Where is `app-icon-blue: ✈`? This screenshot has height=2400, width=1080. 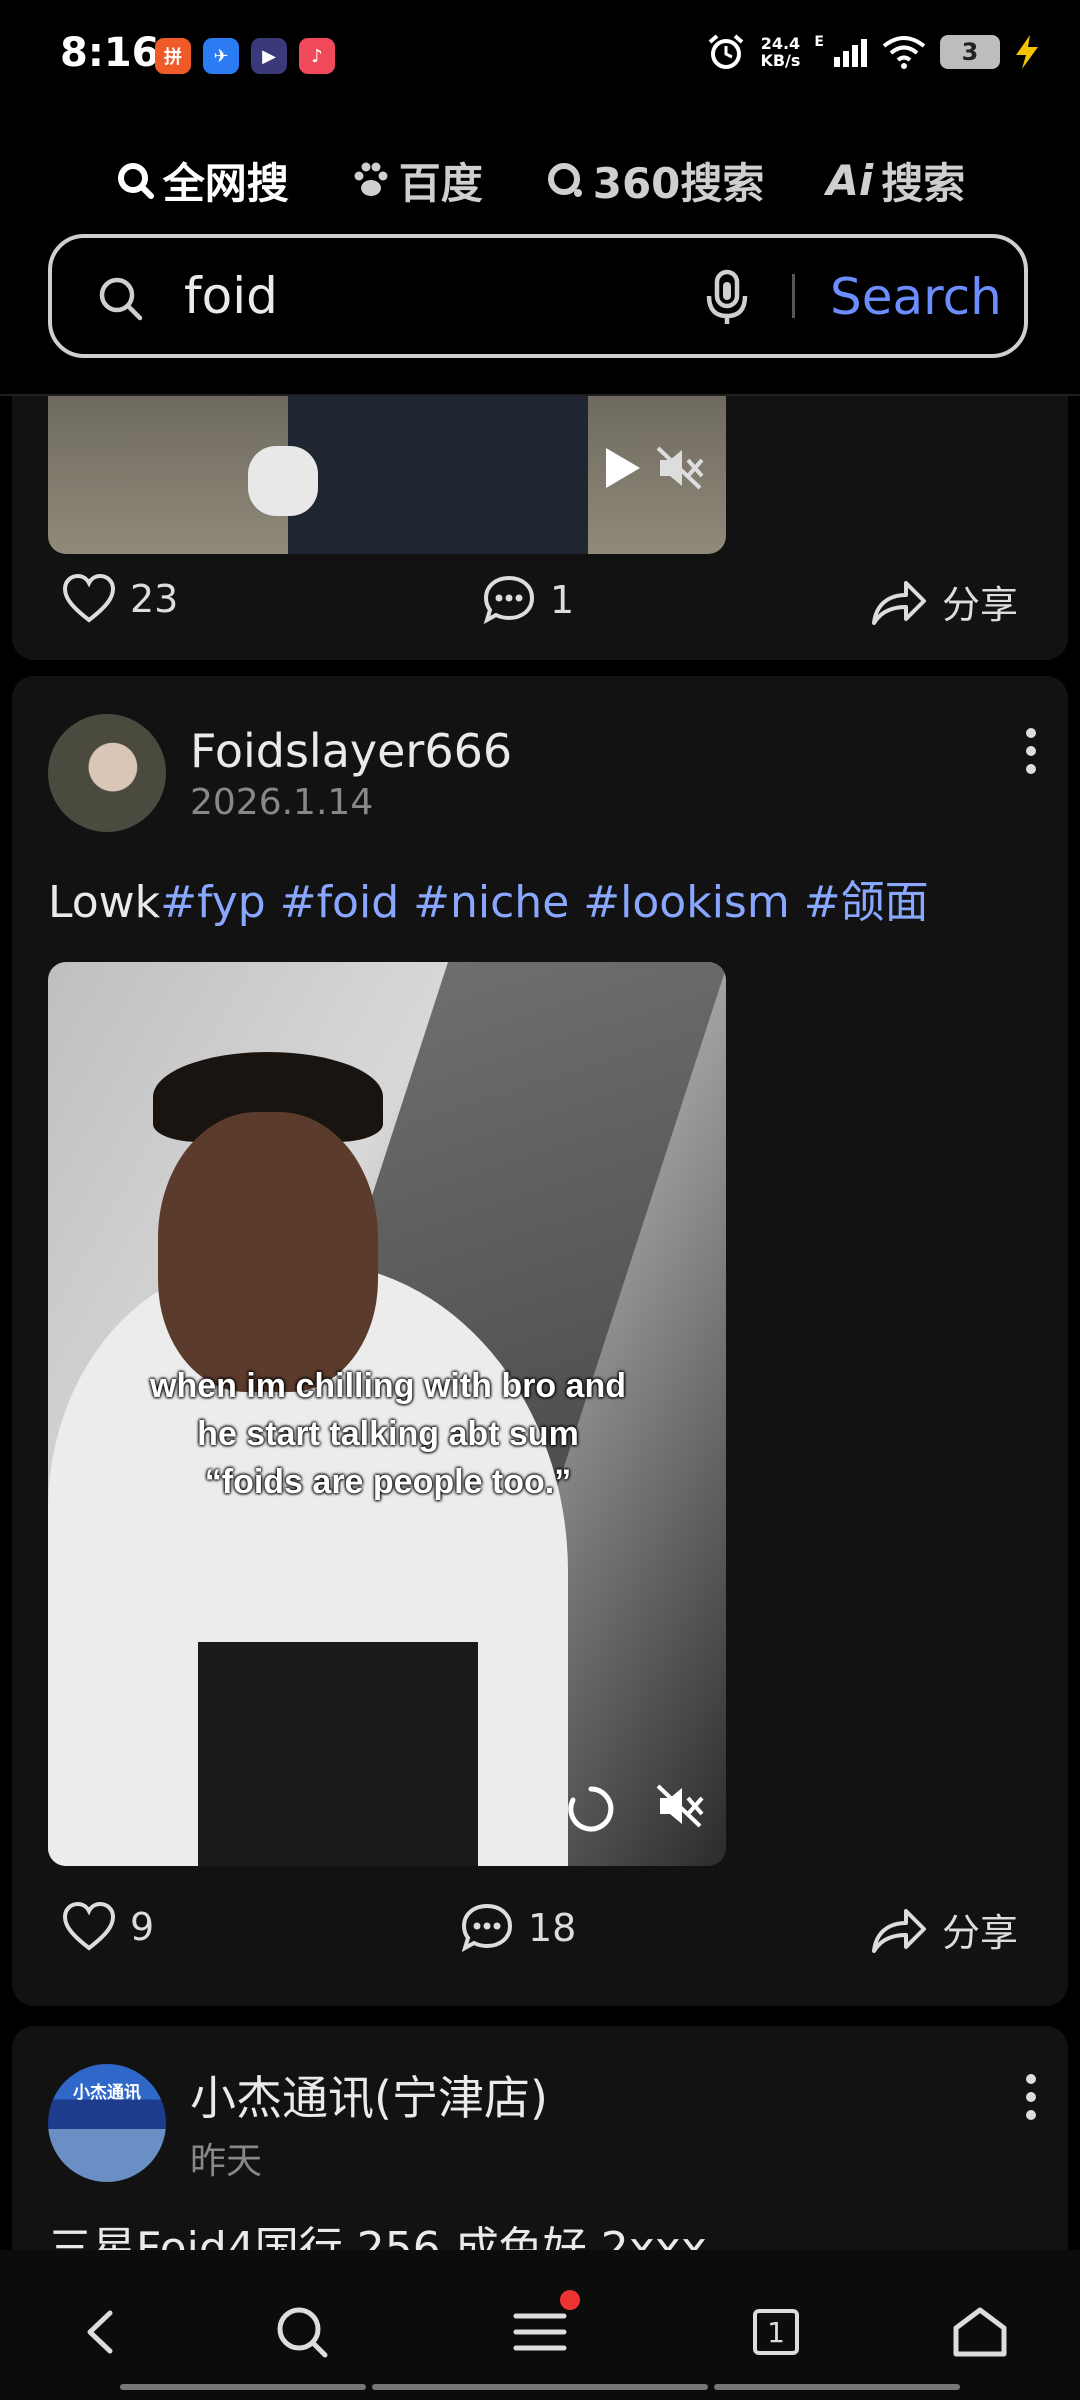 app-icon-blue: ✈ is located at coordinates (221, 56).